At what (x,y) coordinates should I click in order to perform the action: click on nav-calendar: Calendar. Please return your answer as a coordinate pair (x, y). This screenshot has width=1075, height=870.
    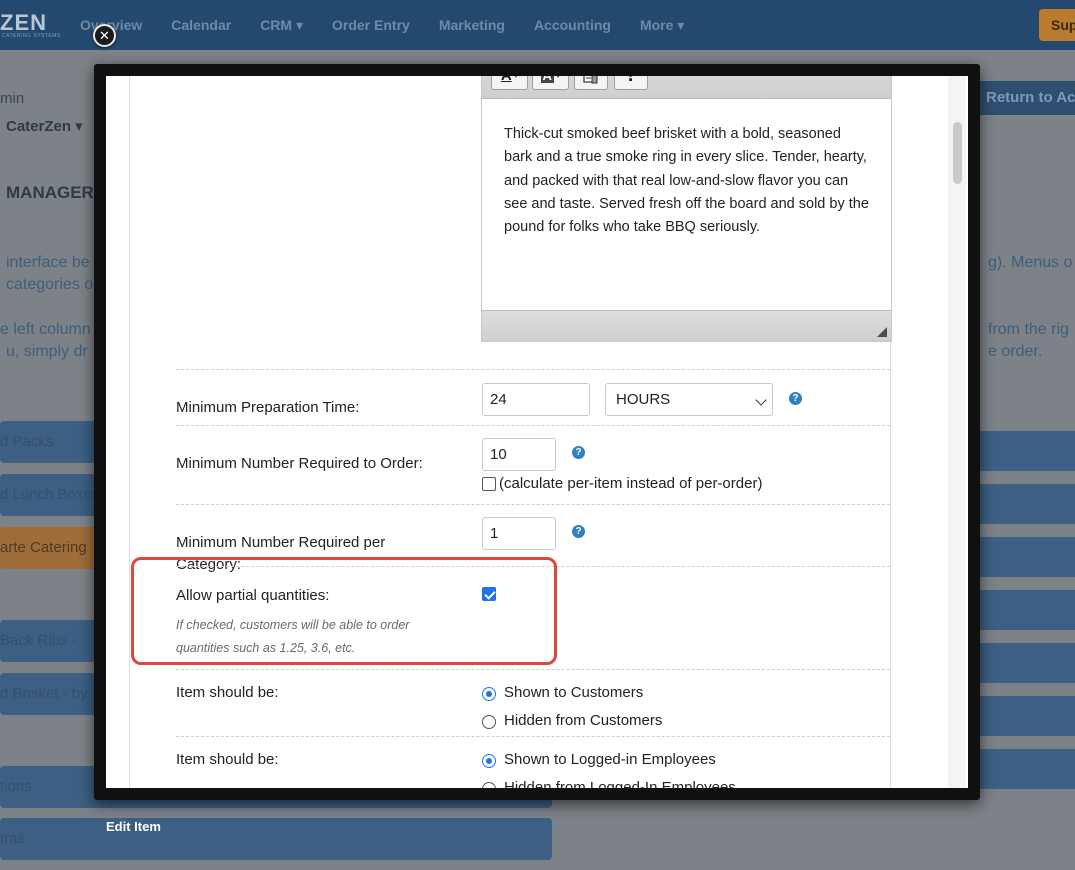
    Looking at the image, I should click on (201, 25).